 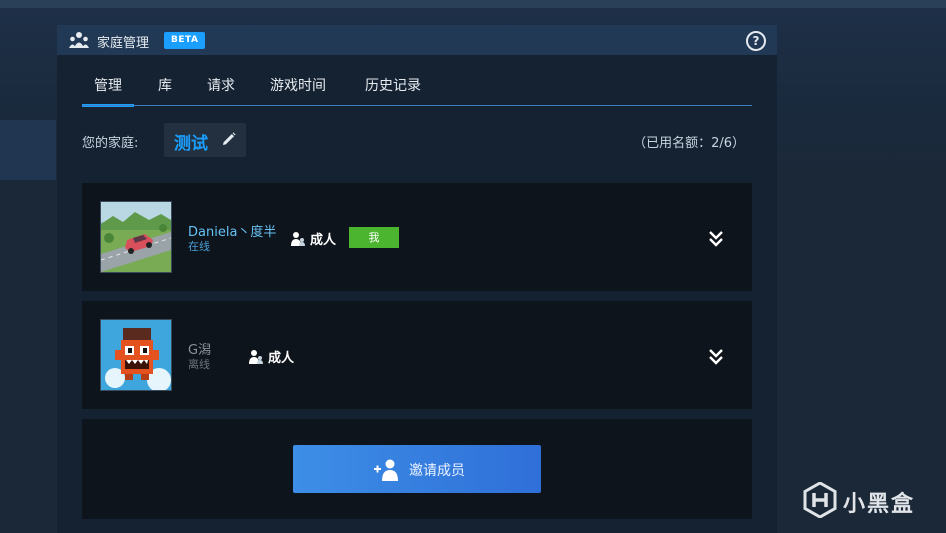 What do you see at coordinates (110, 143) in the screenshot?
I see `family-label: 您的家庭:` at bounding box center [110, 143].